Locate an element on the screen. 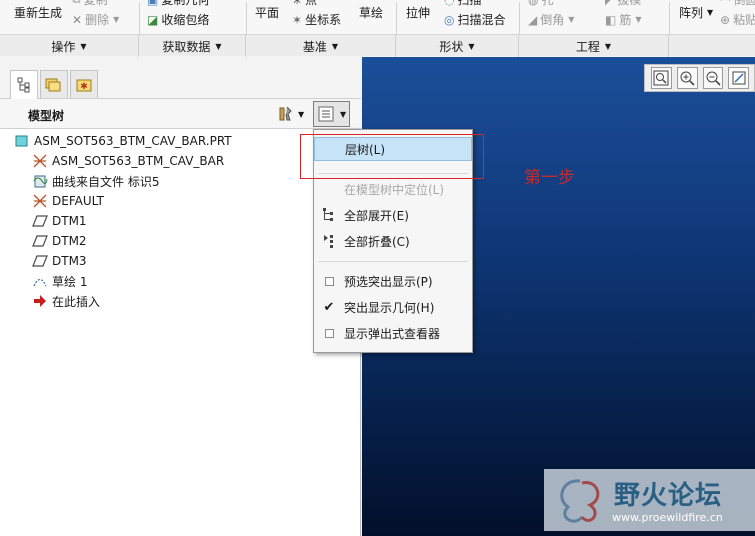 The height and width of the screenshot is (536, 755). refit-button is located at coordinates (661, 78).